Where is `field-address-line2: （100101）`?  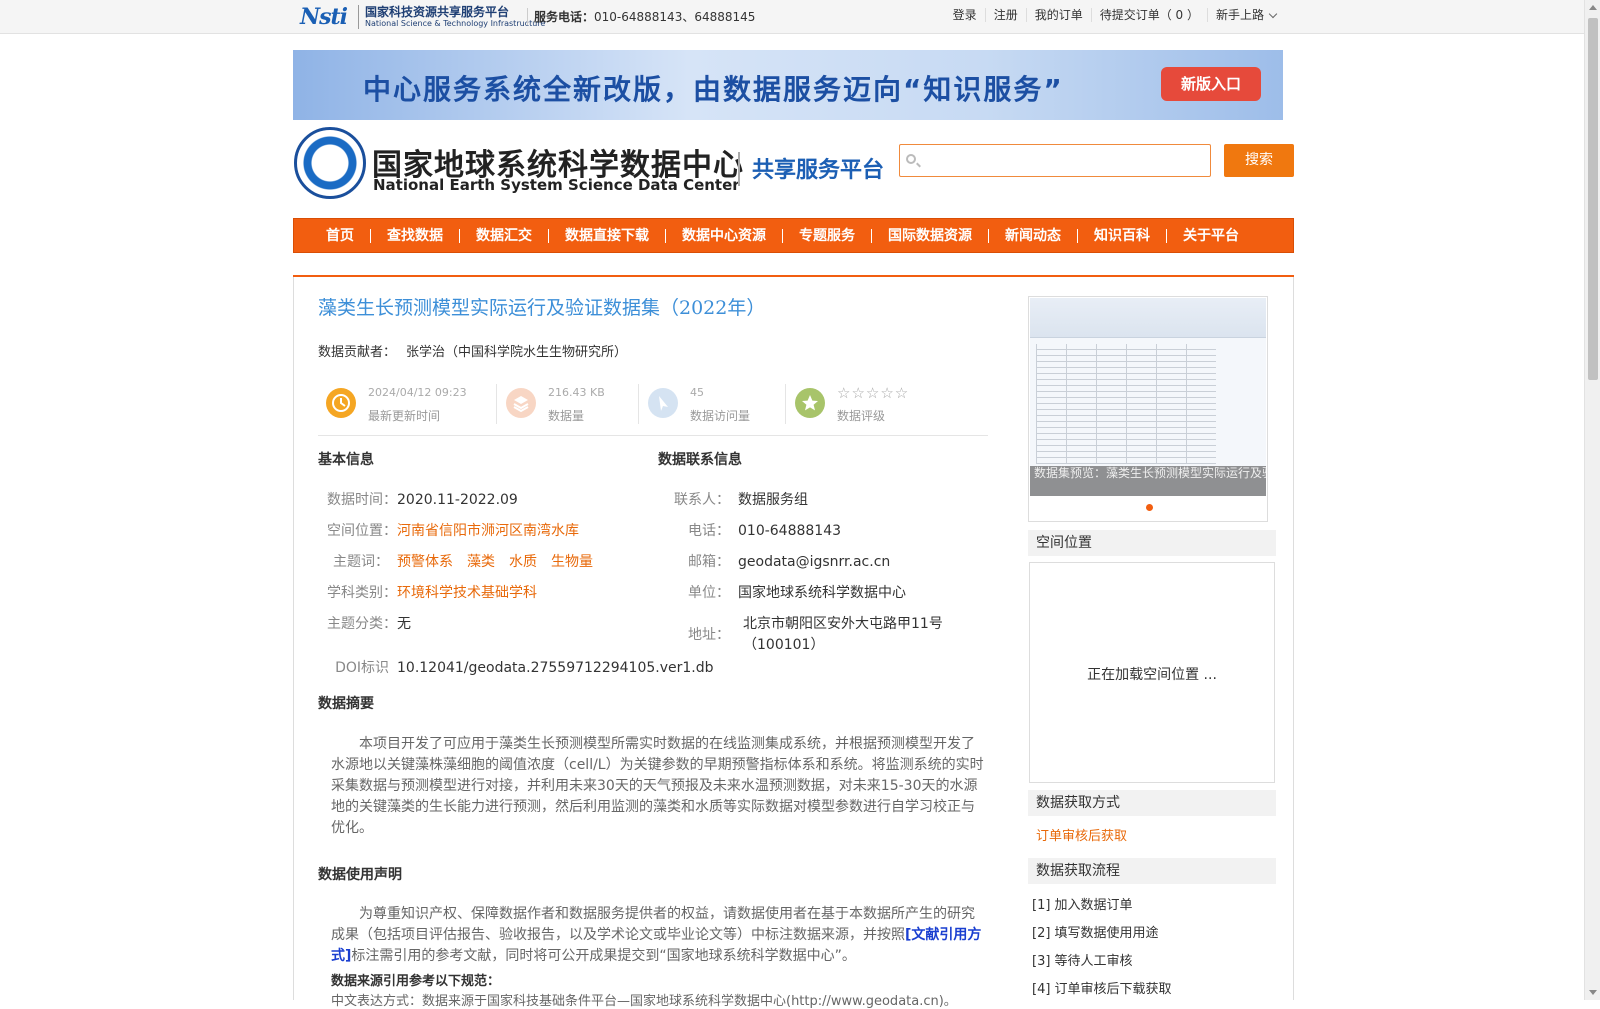
field-address-line2: （100101） is located at coordinates (784, 645).